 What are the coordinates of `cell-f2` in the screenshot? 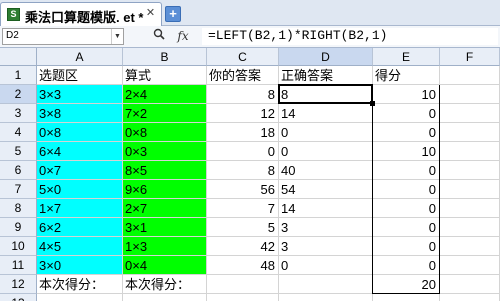 It's located at (470, 94).